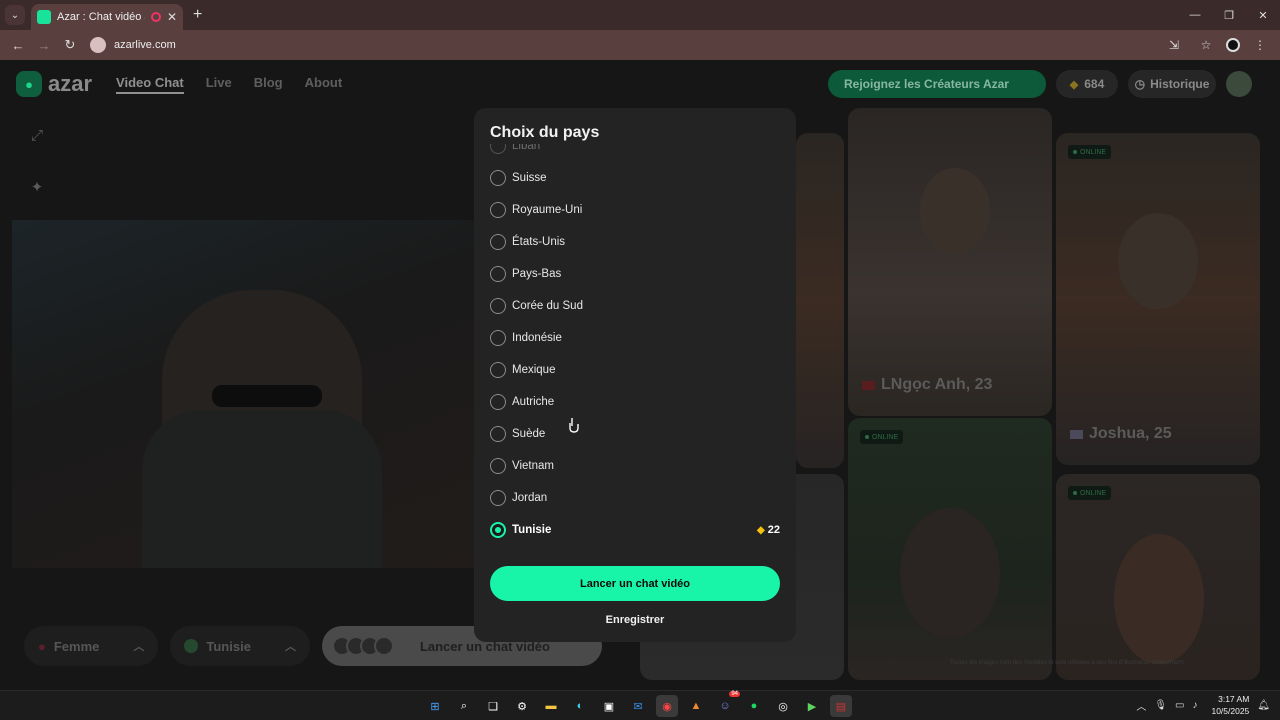 Image resolution: width=1280 pixels, height=720 pixels. I want to click on clock-time: 3:17 AM, so click(1234, 699).